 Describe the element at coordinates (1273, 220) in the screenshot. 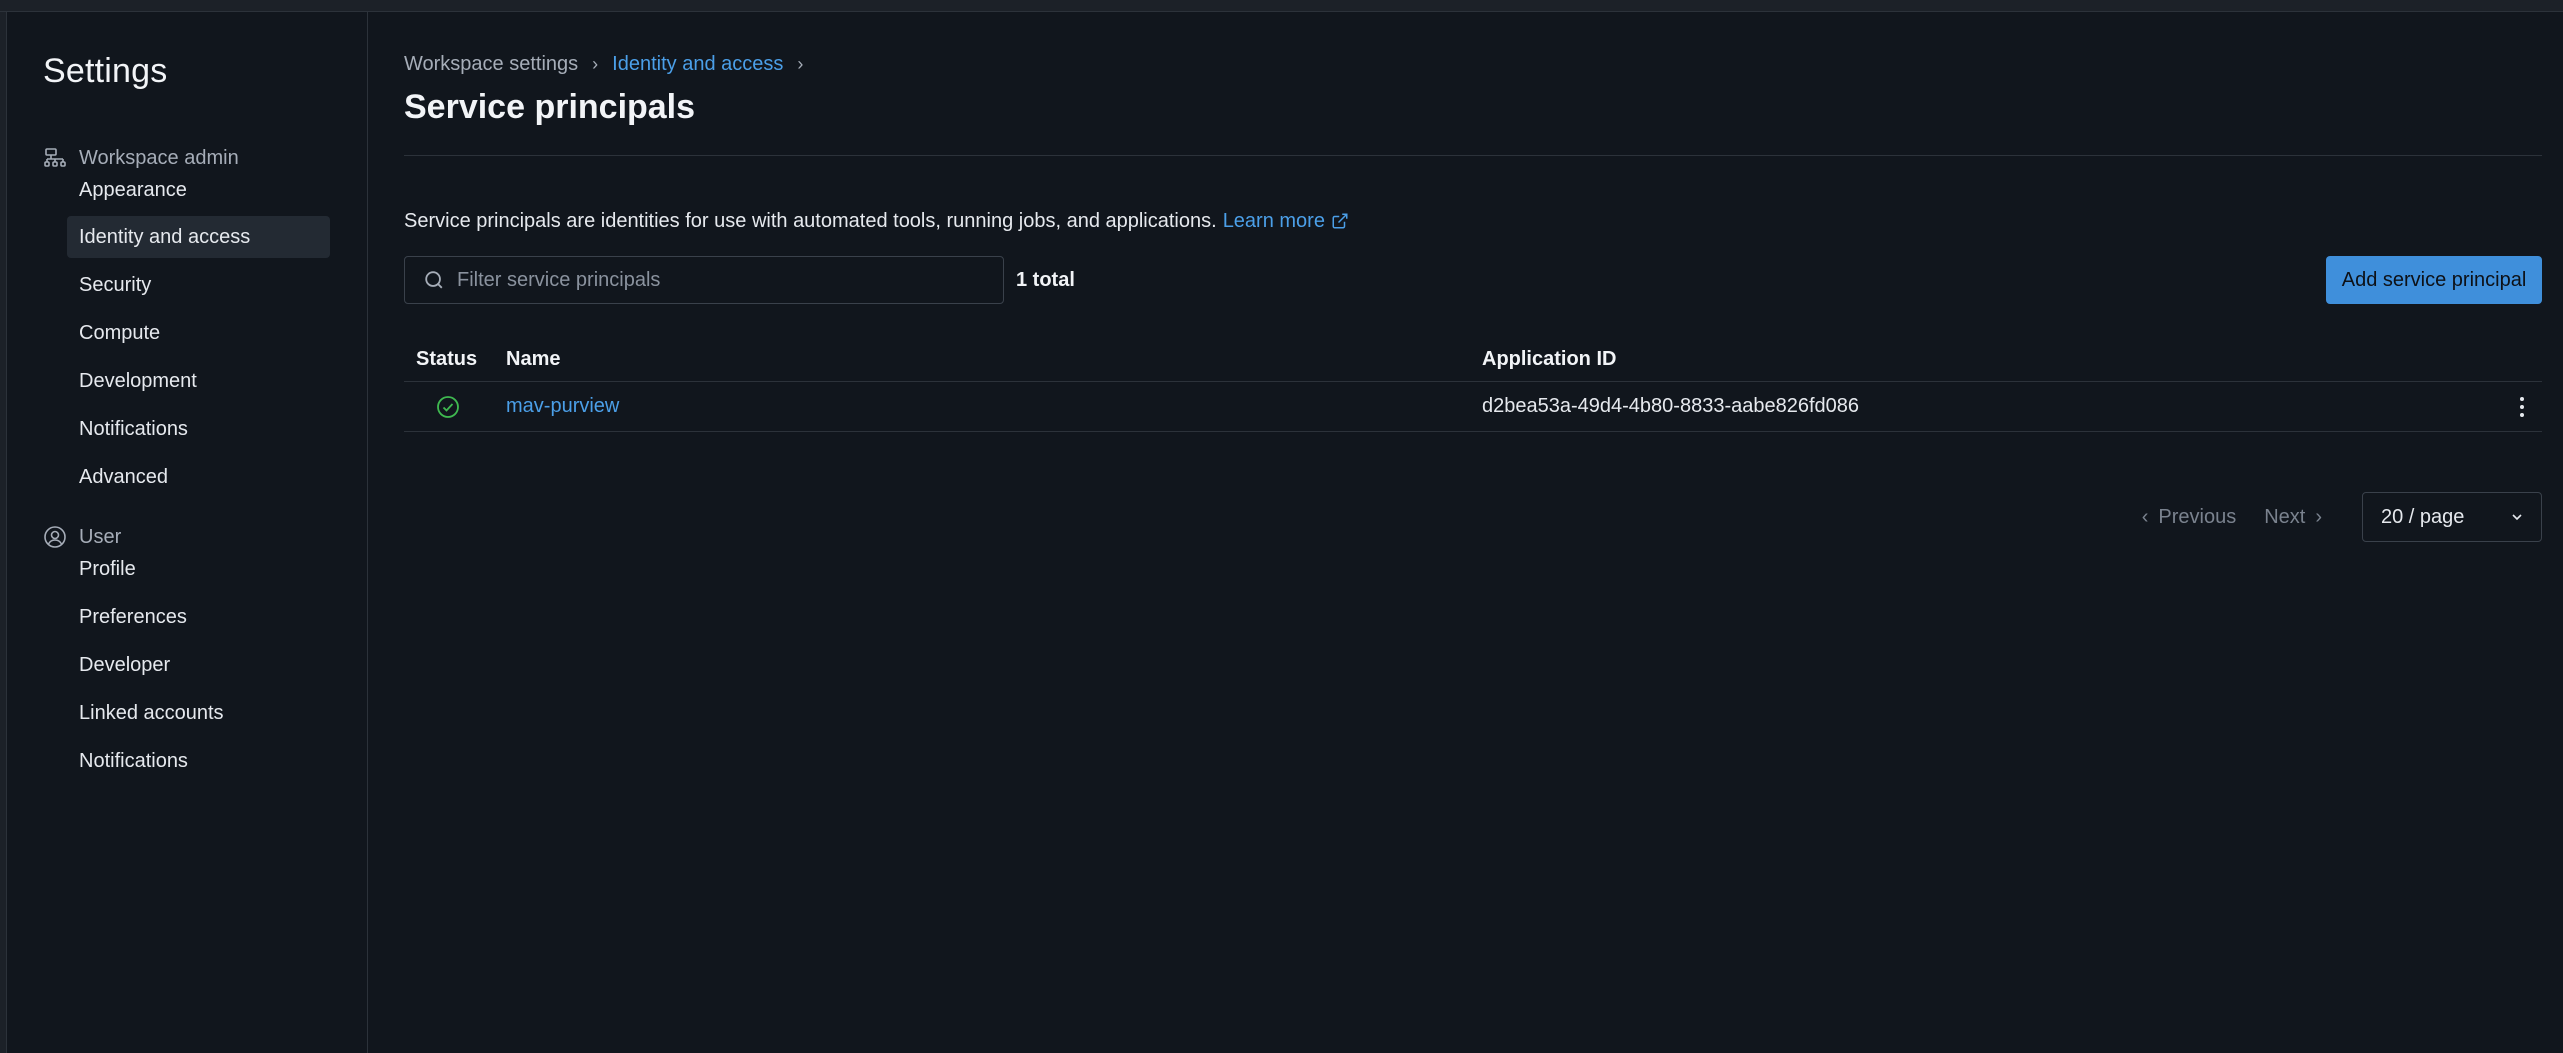

I see `learn-more-label: Learn more` at that location.